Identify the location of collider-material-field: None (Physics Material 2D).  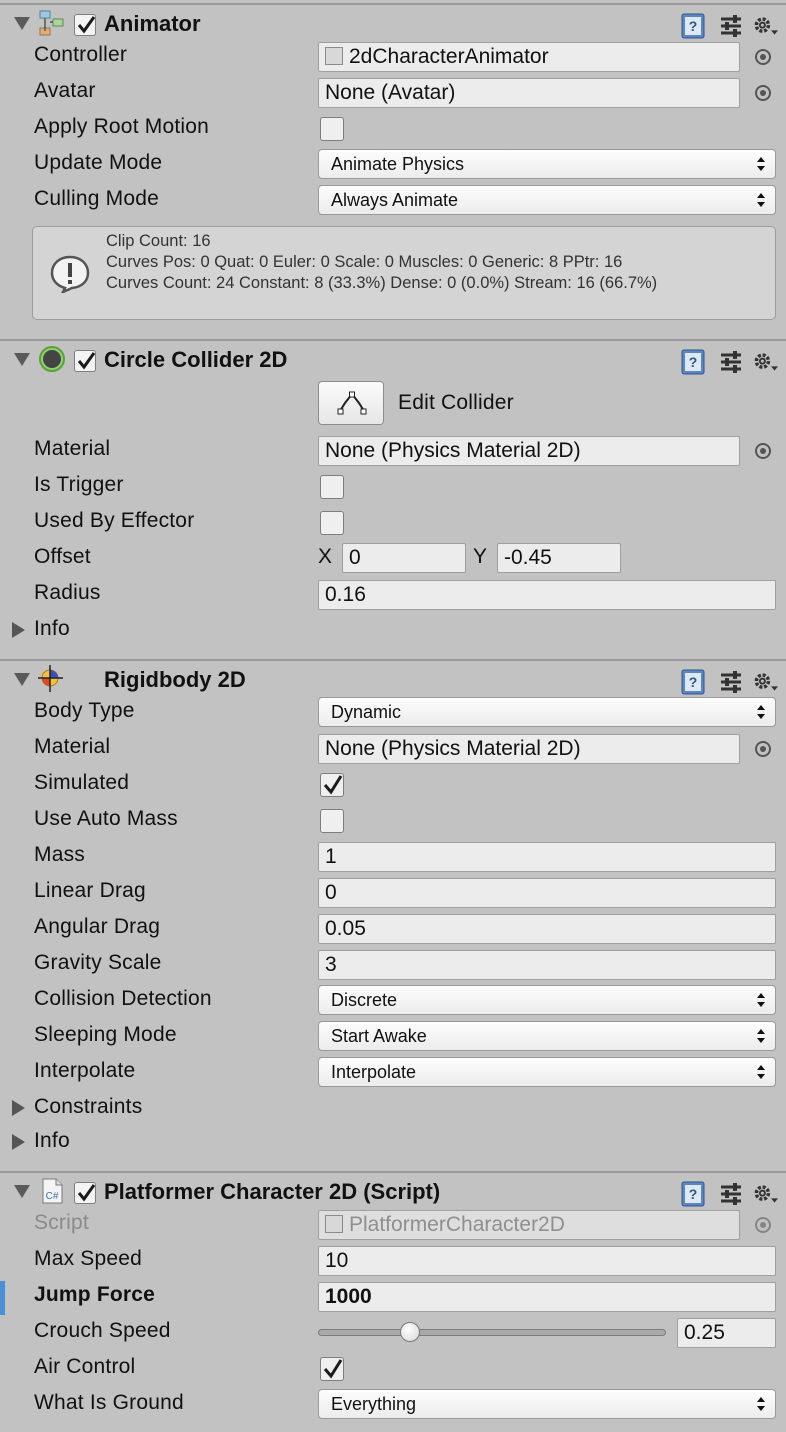
(529, 451).